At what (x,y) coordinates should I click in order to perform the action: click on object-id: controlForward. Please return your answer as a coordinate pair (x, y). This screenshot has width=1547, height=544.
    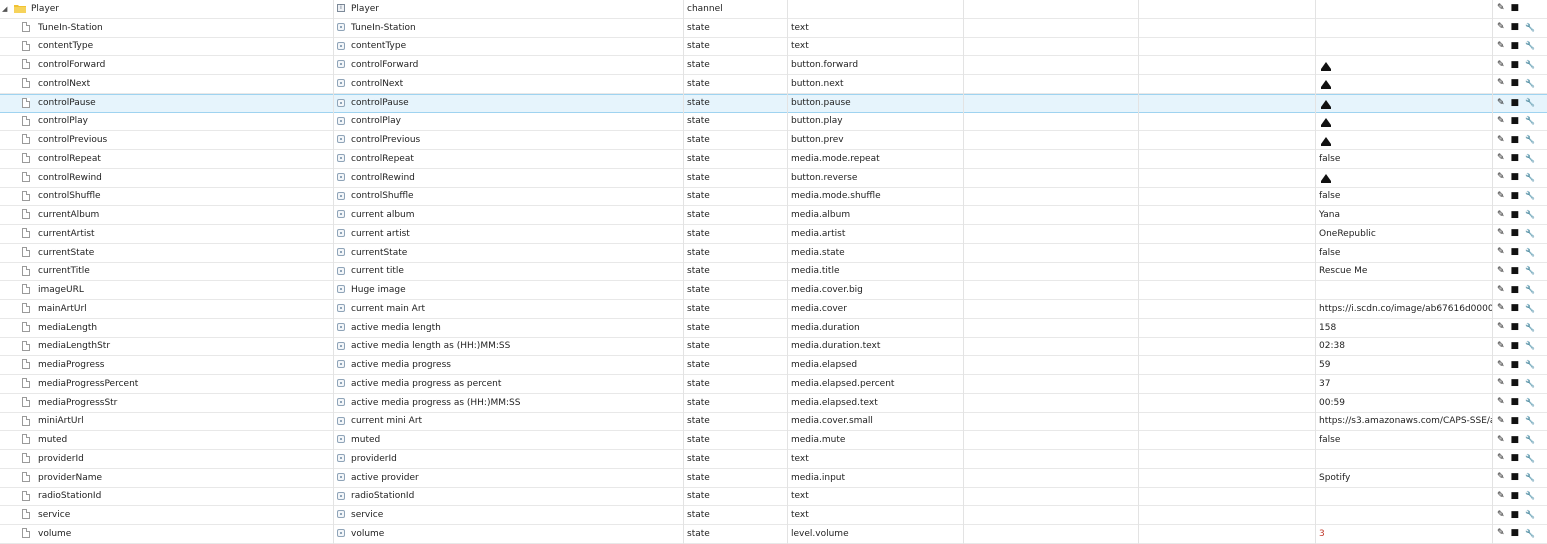
    Looking at the image, I should click on (72, 65).